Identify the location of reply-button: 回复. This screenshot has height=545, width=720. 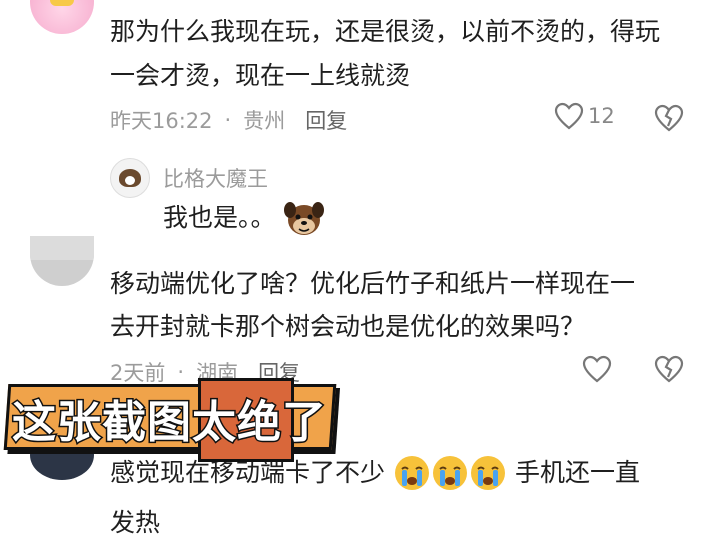
(326, 120).